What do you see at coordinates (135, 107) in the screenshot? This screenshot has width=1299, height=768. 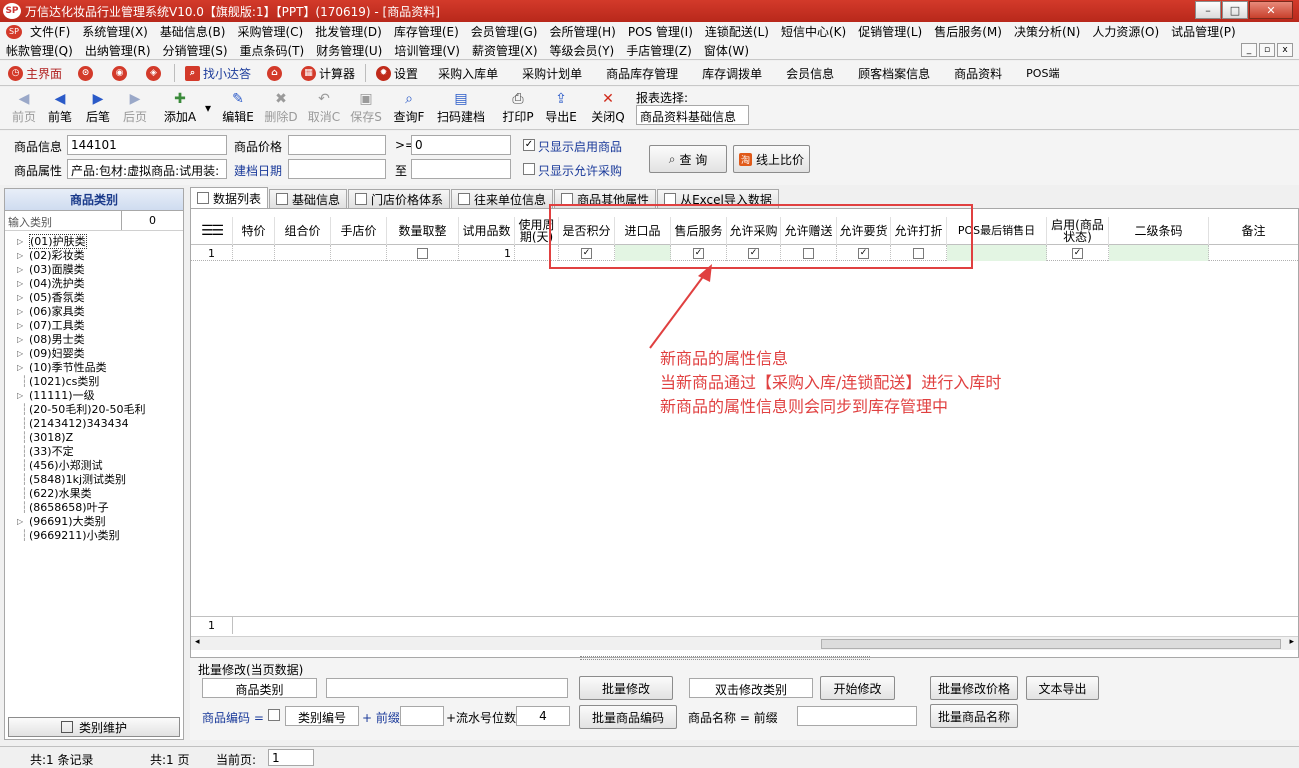 I see `next-page-button: ▶ 后页` at bounding box center [135, 107].